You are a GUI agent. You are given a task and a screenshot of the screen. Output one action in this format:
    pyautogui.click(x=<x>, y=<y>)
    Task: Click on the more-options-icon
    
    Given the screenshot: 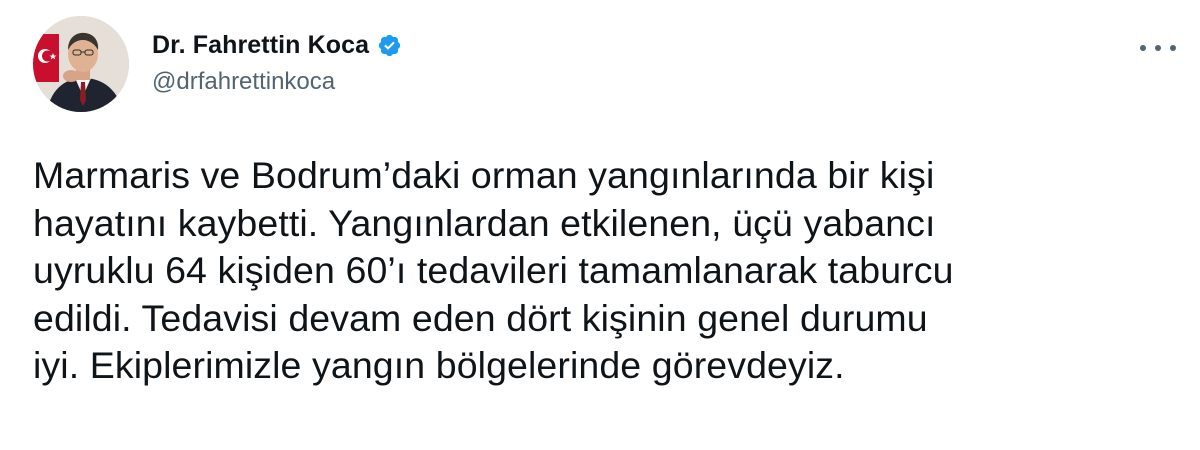 What is the action you would take?
    pyautogui.click(x=1158, y=48)
    